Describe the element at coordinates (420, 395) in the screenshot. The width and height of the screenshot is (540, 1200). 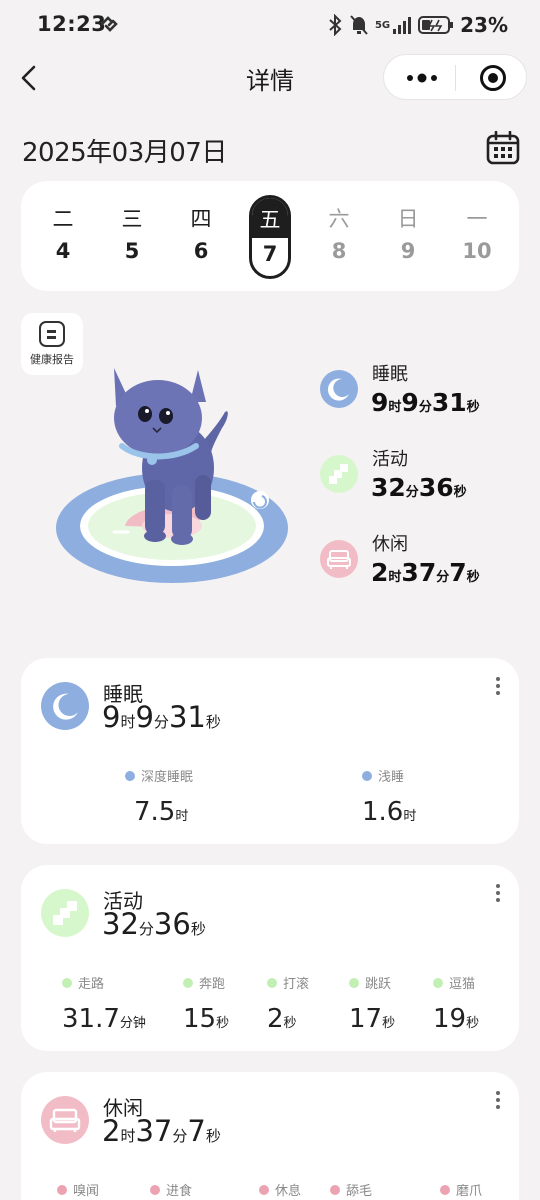
I see `summary-sleep: zZ 睡眠 9时9分31秒` at that location.